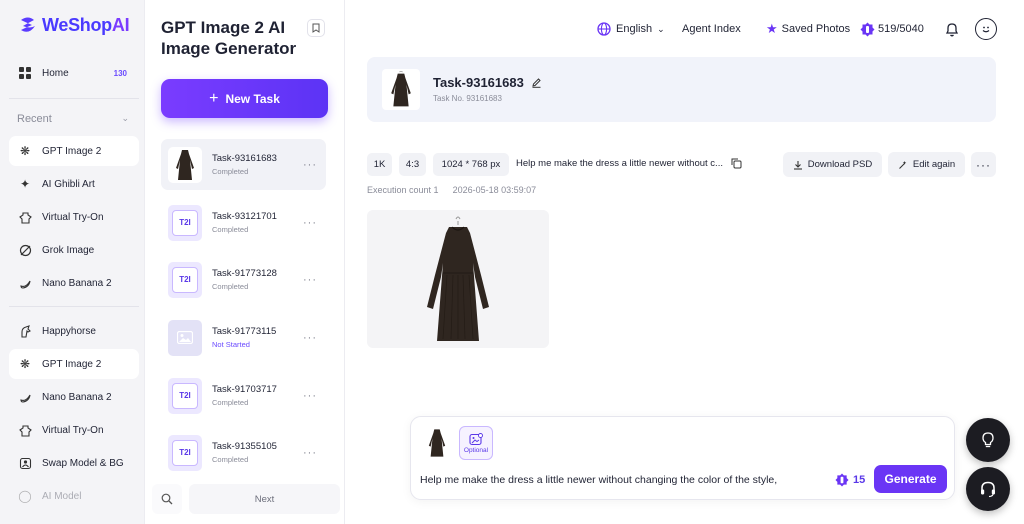 This screenshot has height=524, width=1024. I want to click on sidebar-item-happyhorse: Happyhorse, so click(74, 331).